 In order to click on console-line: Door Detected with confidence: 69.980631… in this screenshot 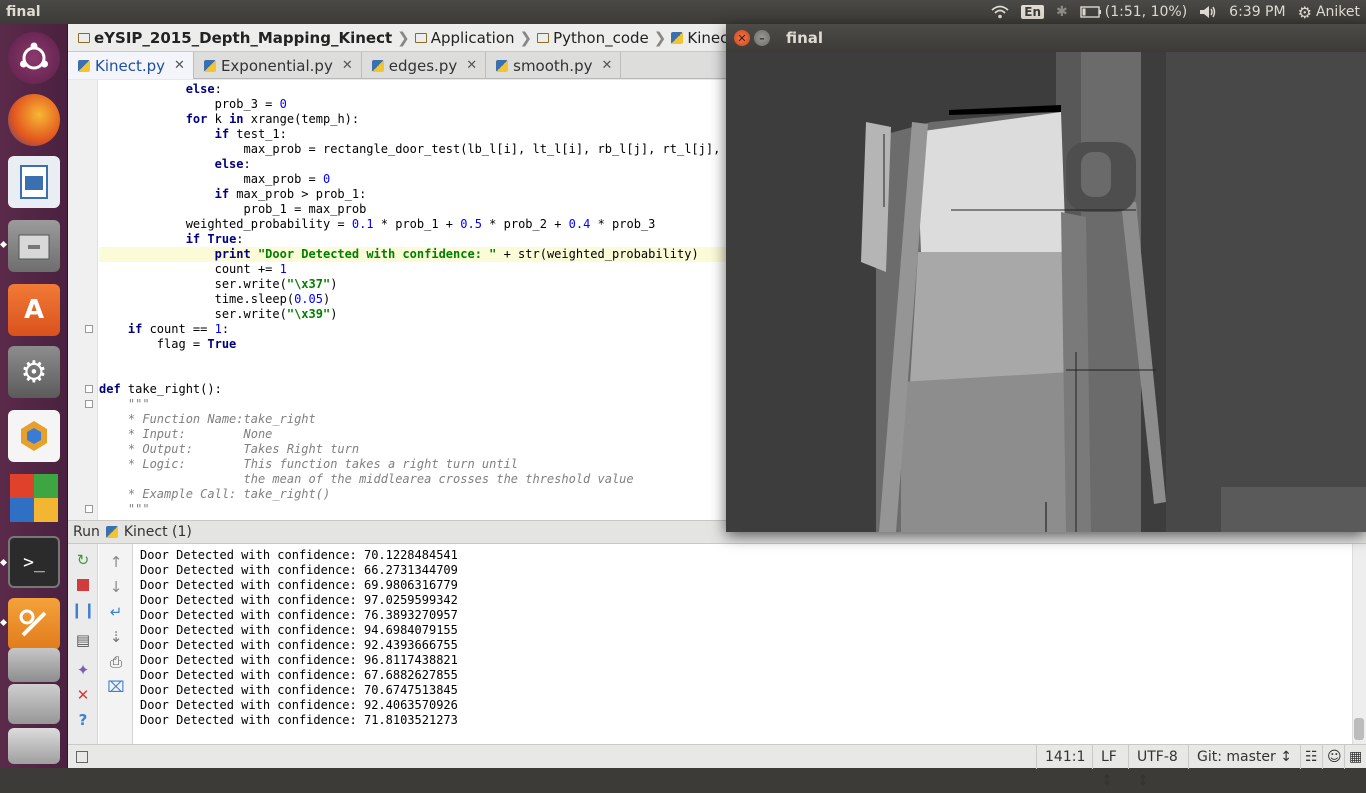, I will do `click(299, 585)`.